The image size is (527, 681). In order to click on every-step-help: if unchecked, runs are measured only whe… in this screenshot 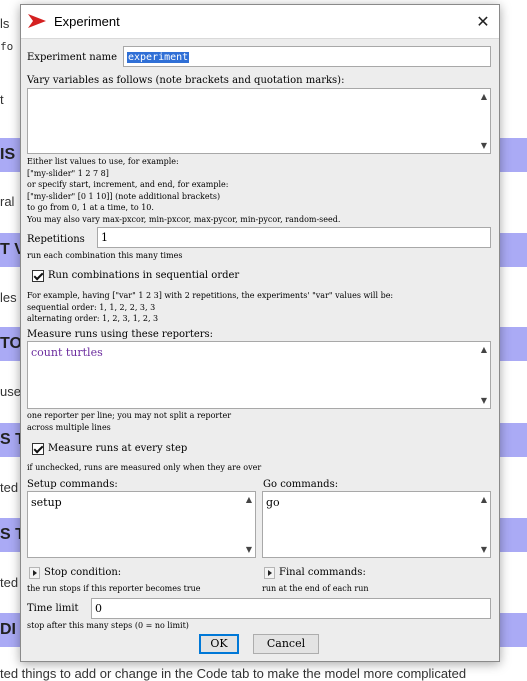, I will do `click(144, 467)`.